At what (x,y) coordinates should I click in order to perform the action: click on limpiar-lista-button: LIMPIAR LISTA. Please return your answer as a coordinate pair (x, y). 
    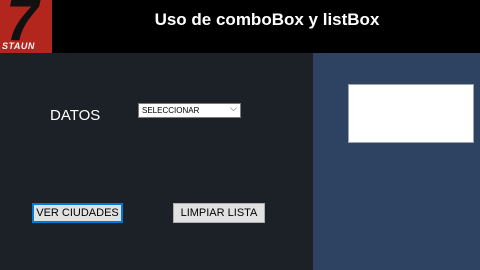
    Looking at the image, I should click on (219, 213).